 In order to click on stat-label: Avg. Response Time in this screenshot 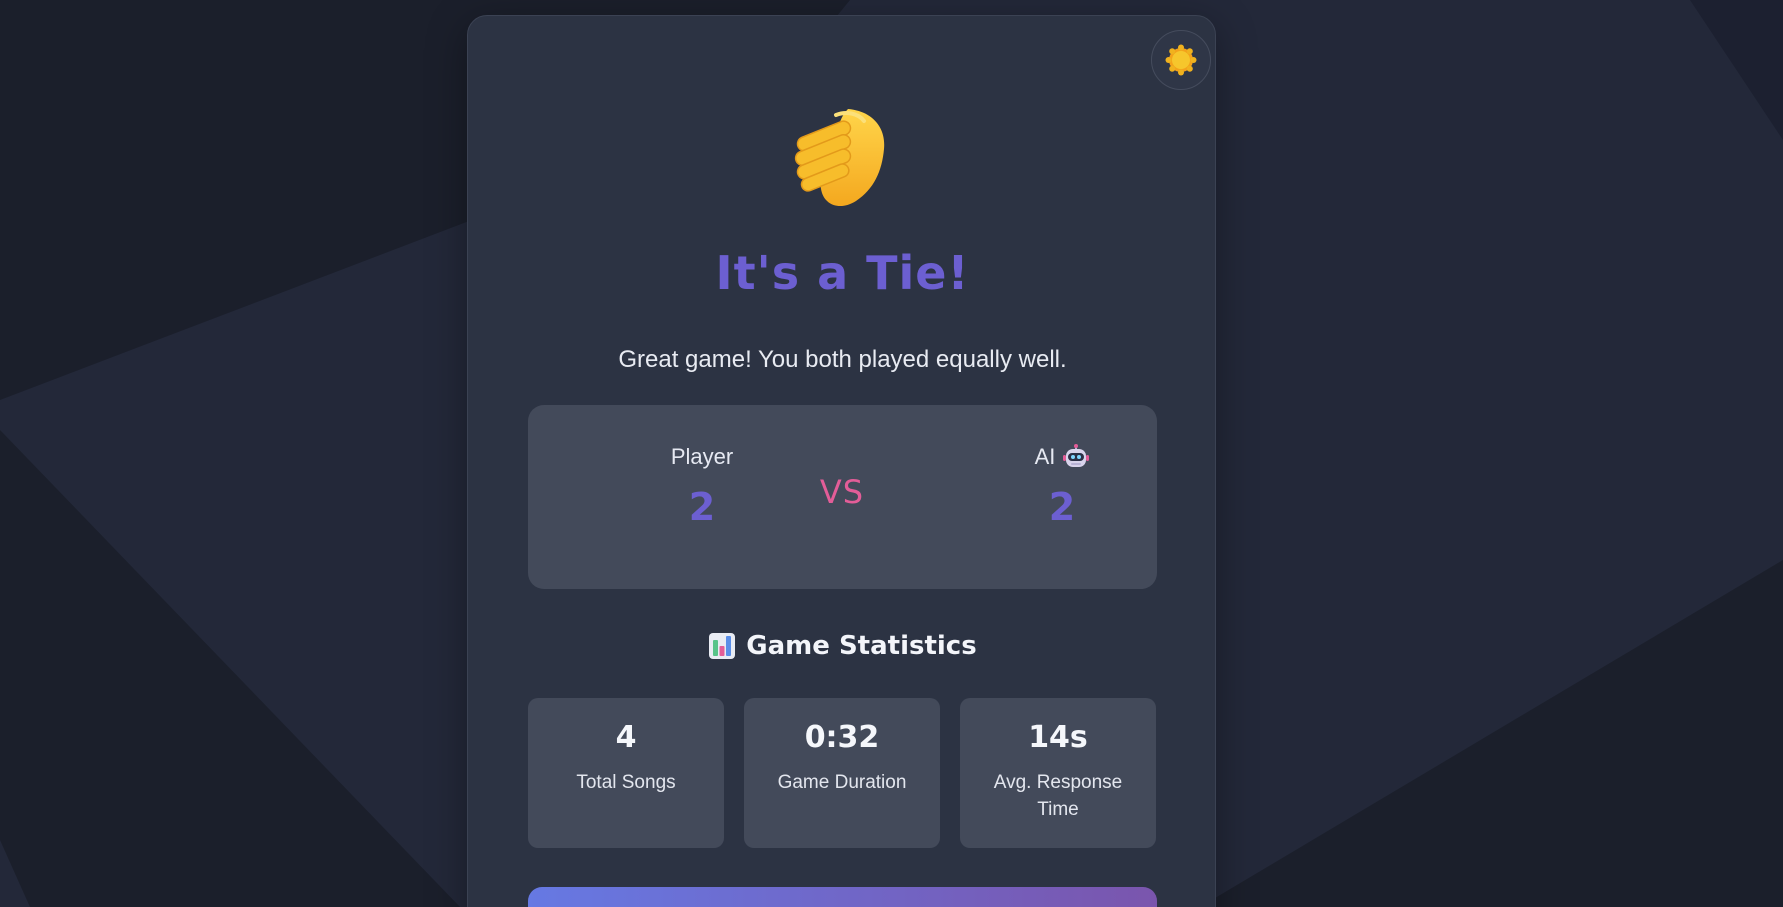, I will do `click(1058, 796)`.